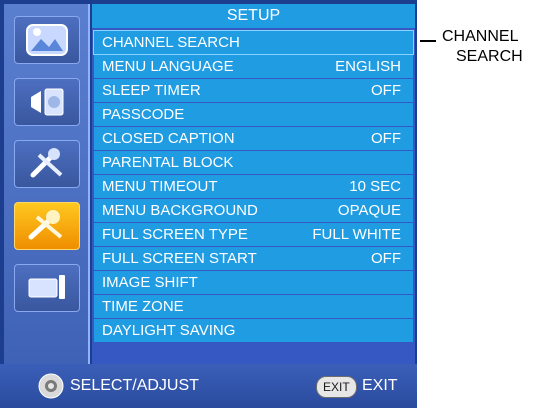  I want to click on tools-icon, so click(47, 164).